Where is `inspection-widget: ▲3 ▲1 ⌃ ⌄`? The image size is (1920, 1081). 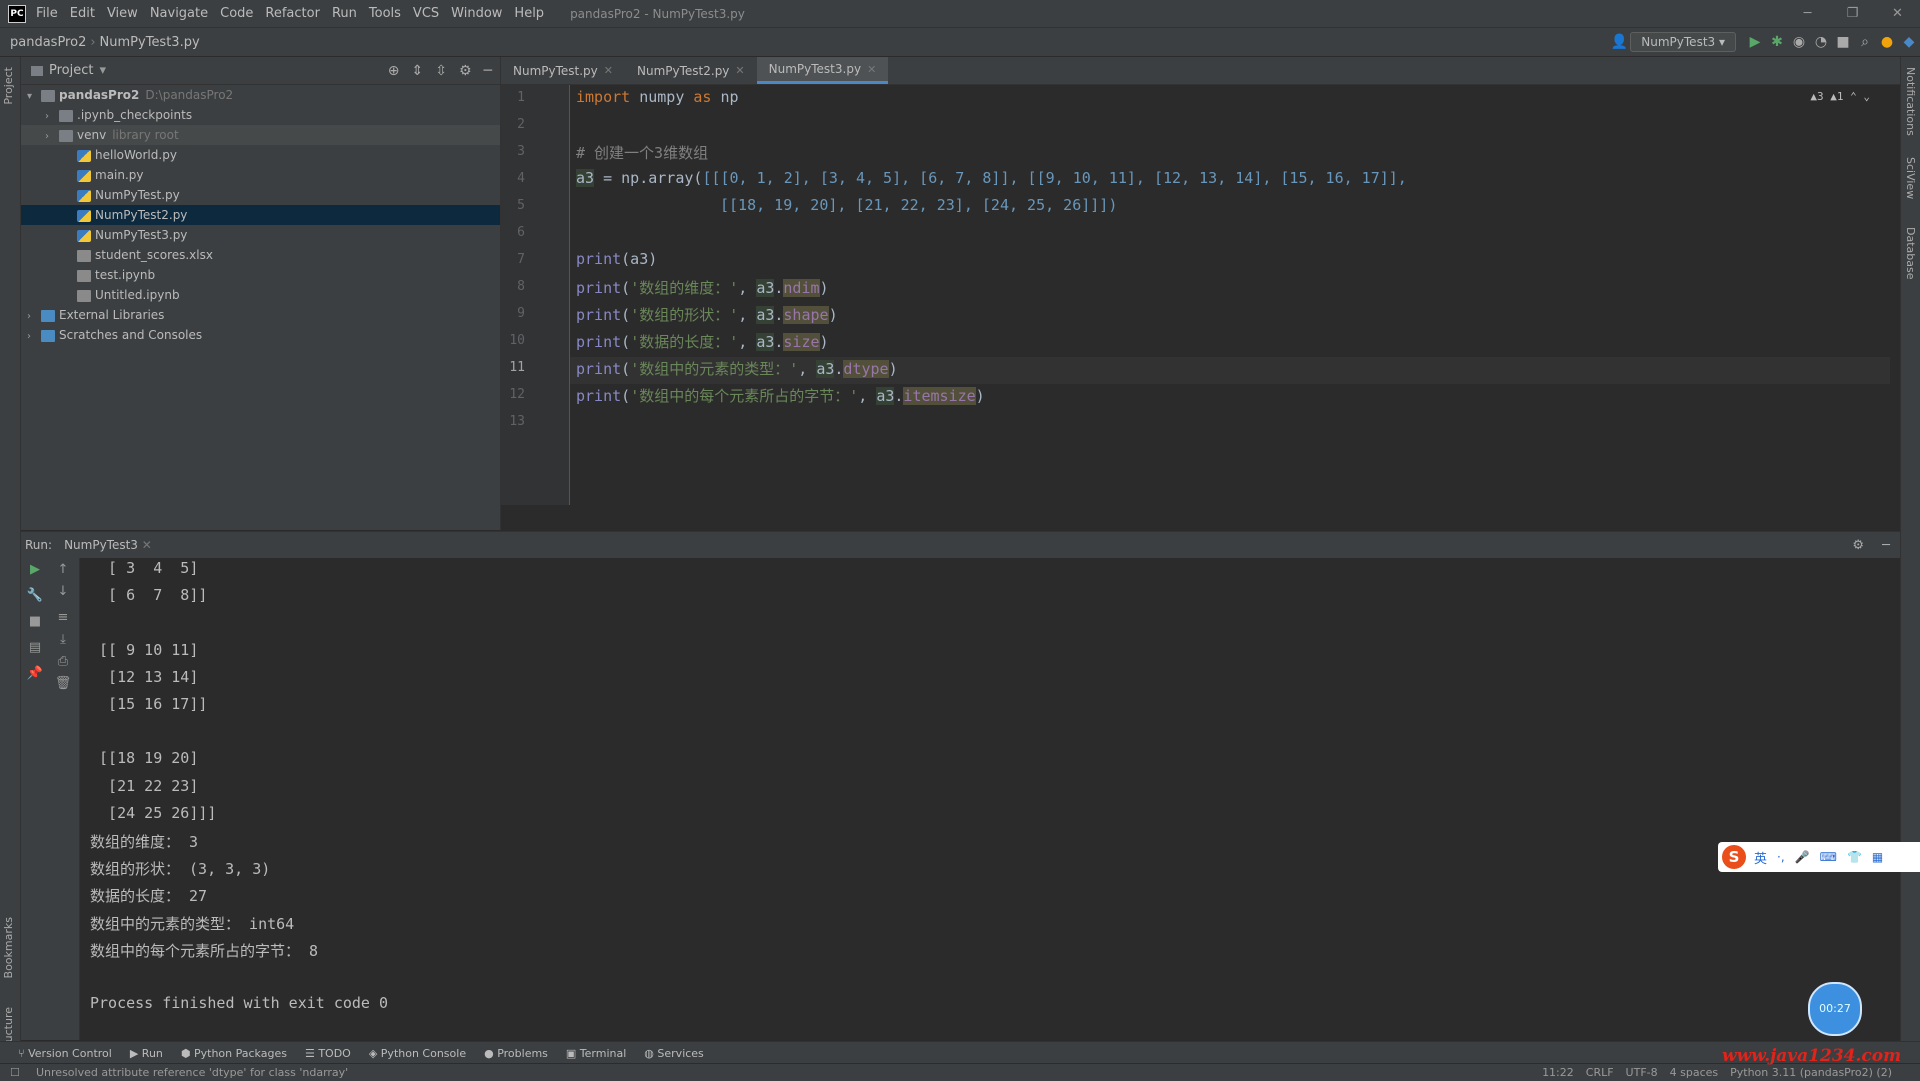 inspection-widget: ▲3 ▲1 ⌃ ⌄ is located at coordinates (1840, 96).